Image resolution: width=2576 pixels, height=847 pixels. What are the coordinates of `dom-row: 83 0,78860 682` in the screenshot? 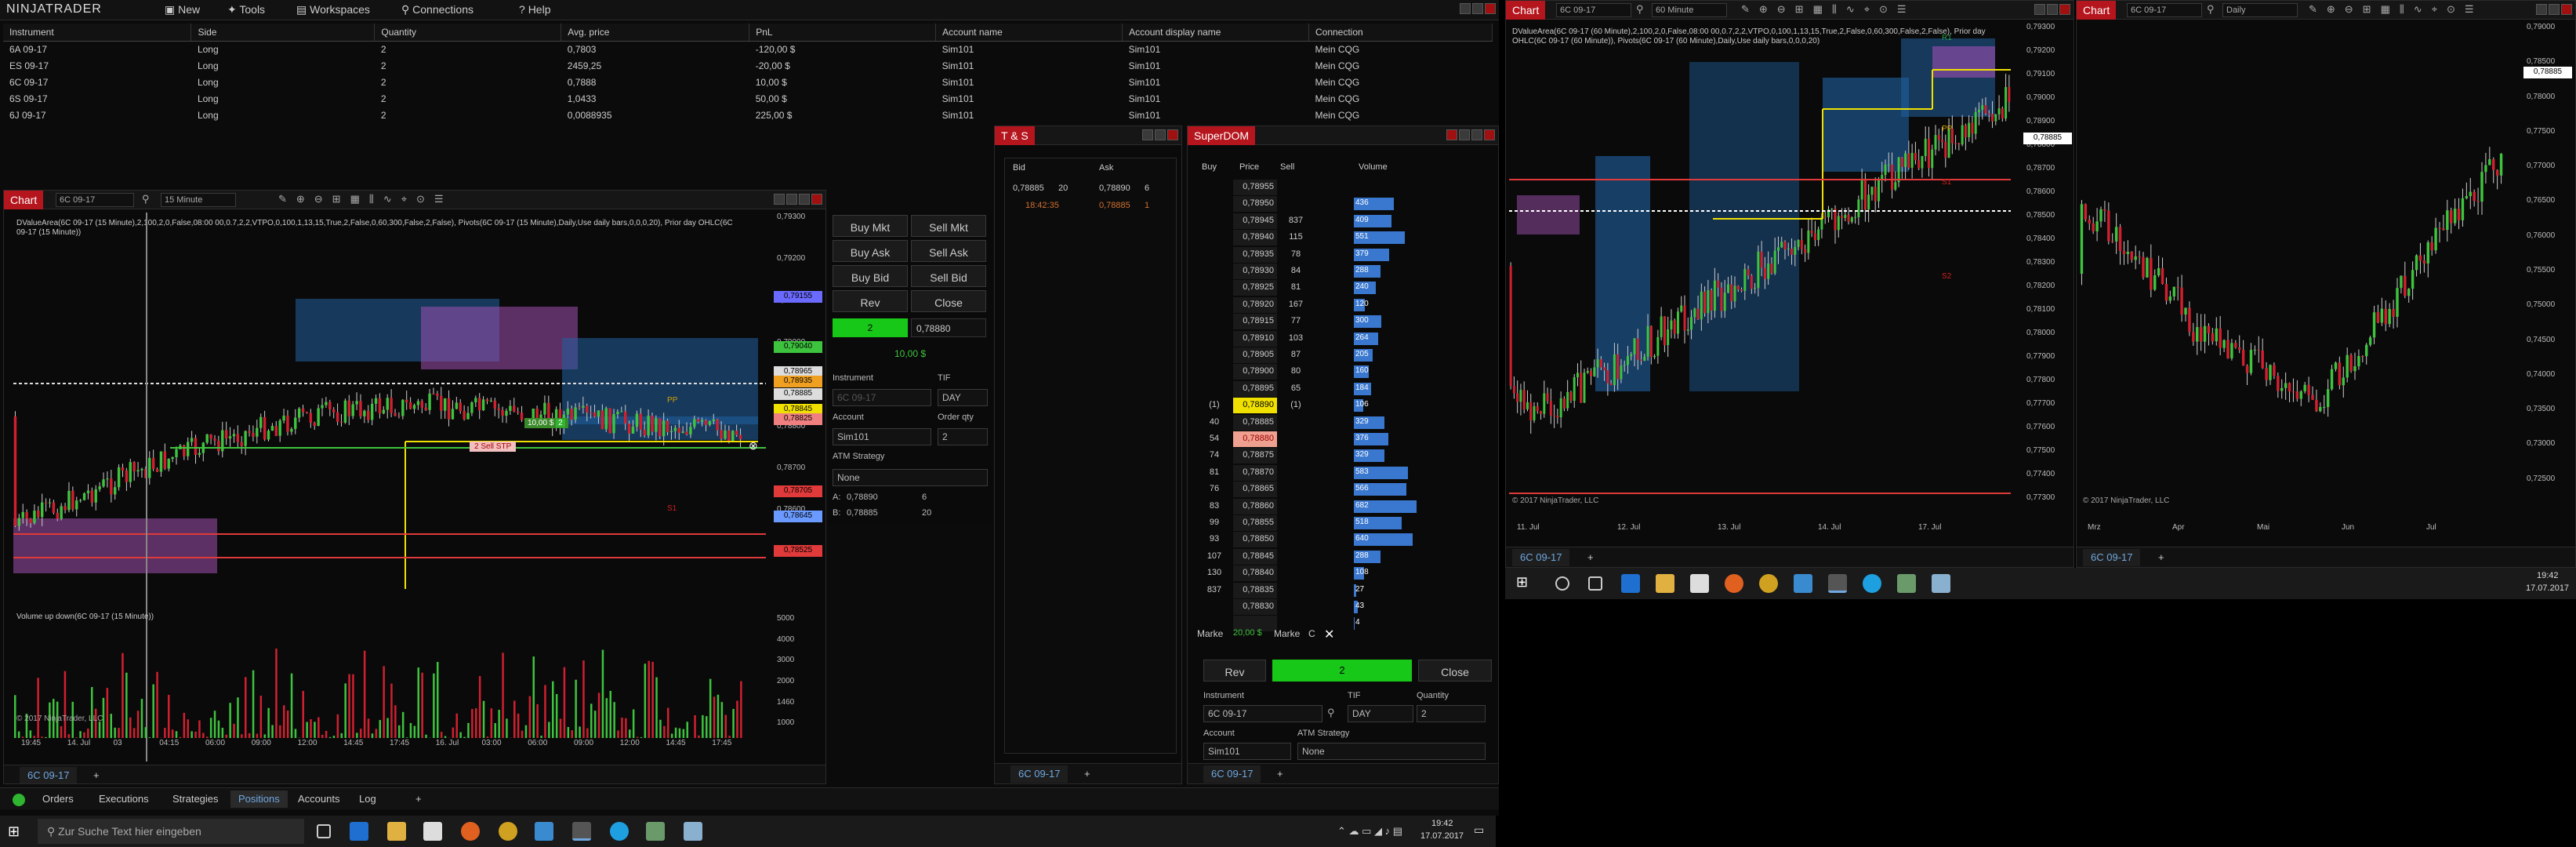 It's located at (1346, 506).